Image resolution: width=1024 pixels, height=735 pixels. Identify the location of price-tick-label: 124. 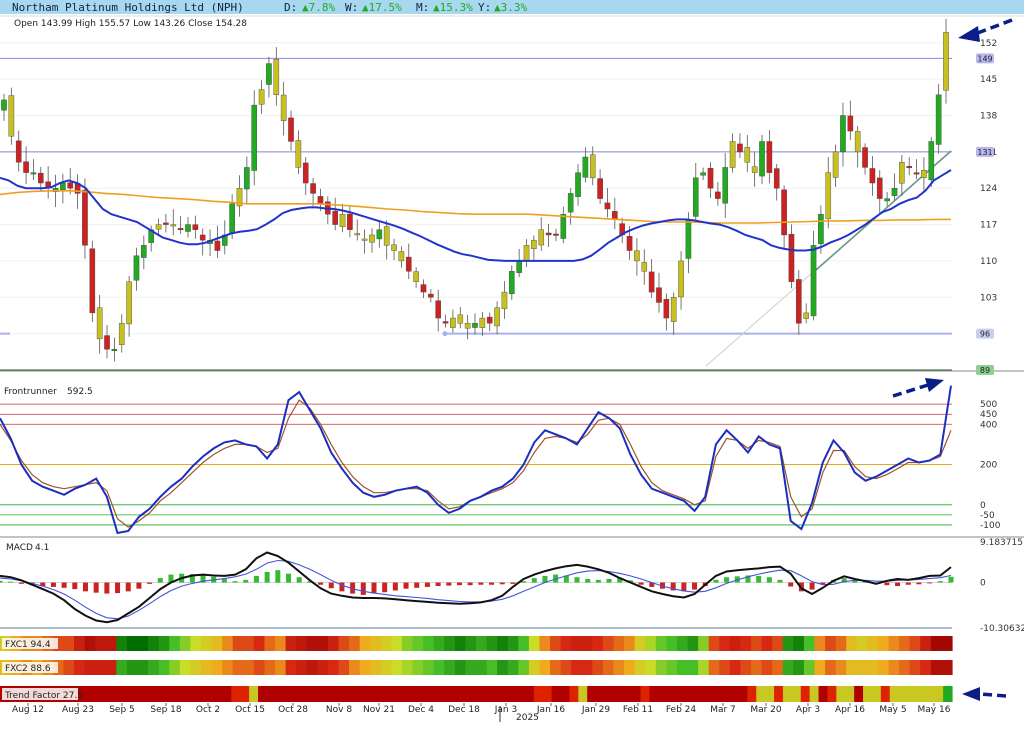
(988, 189).